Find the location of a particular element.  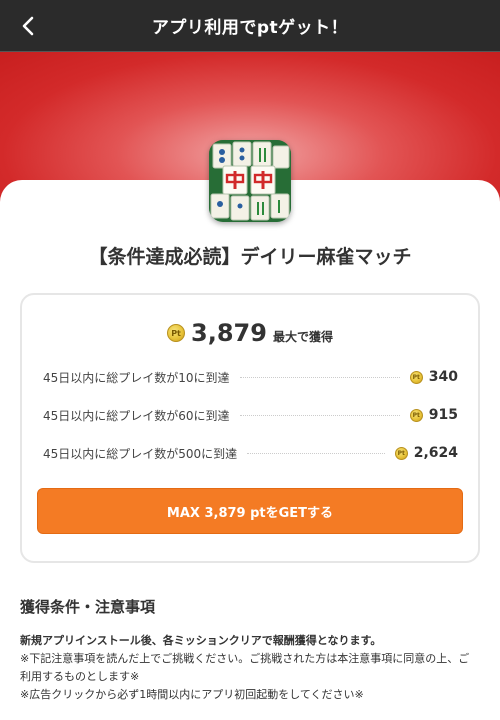

condition-row: 45日以内に総プレイ数が60に到達 Pt 915 is located at coordinates (250, 415).